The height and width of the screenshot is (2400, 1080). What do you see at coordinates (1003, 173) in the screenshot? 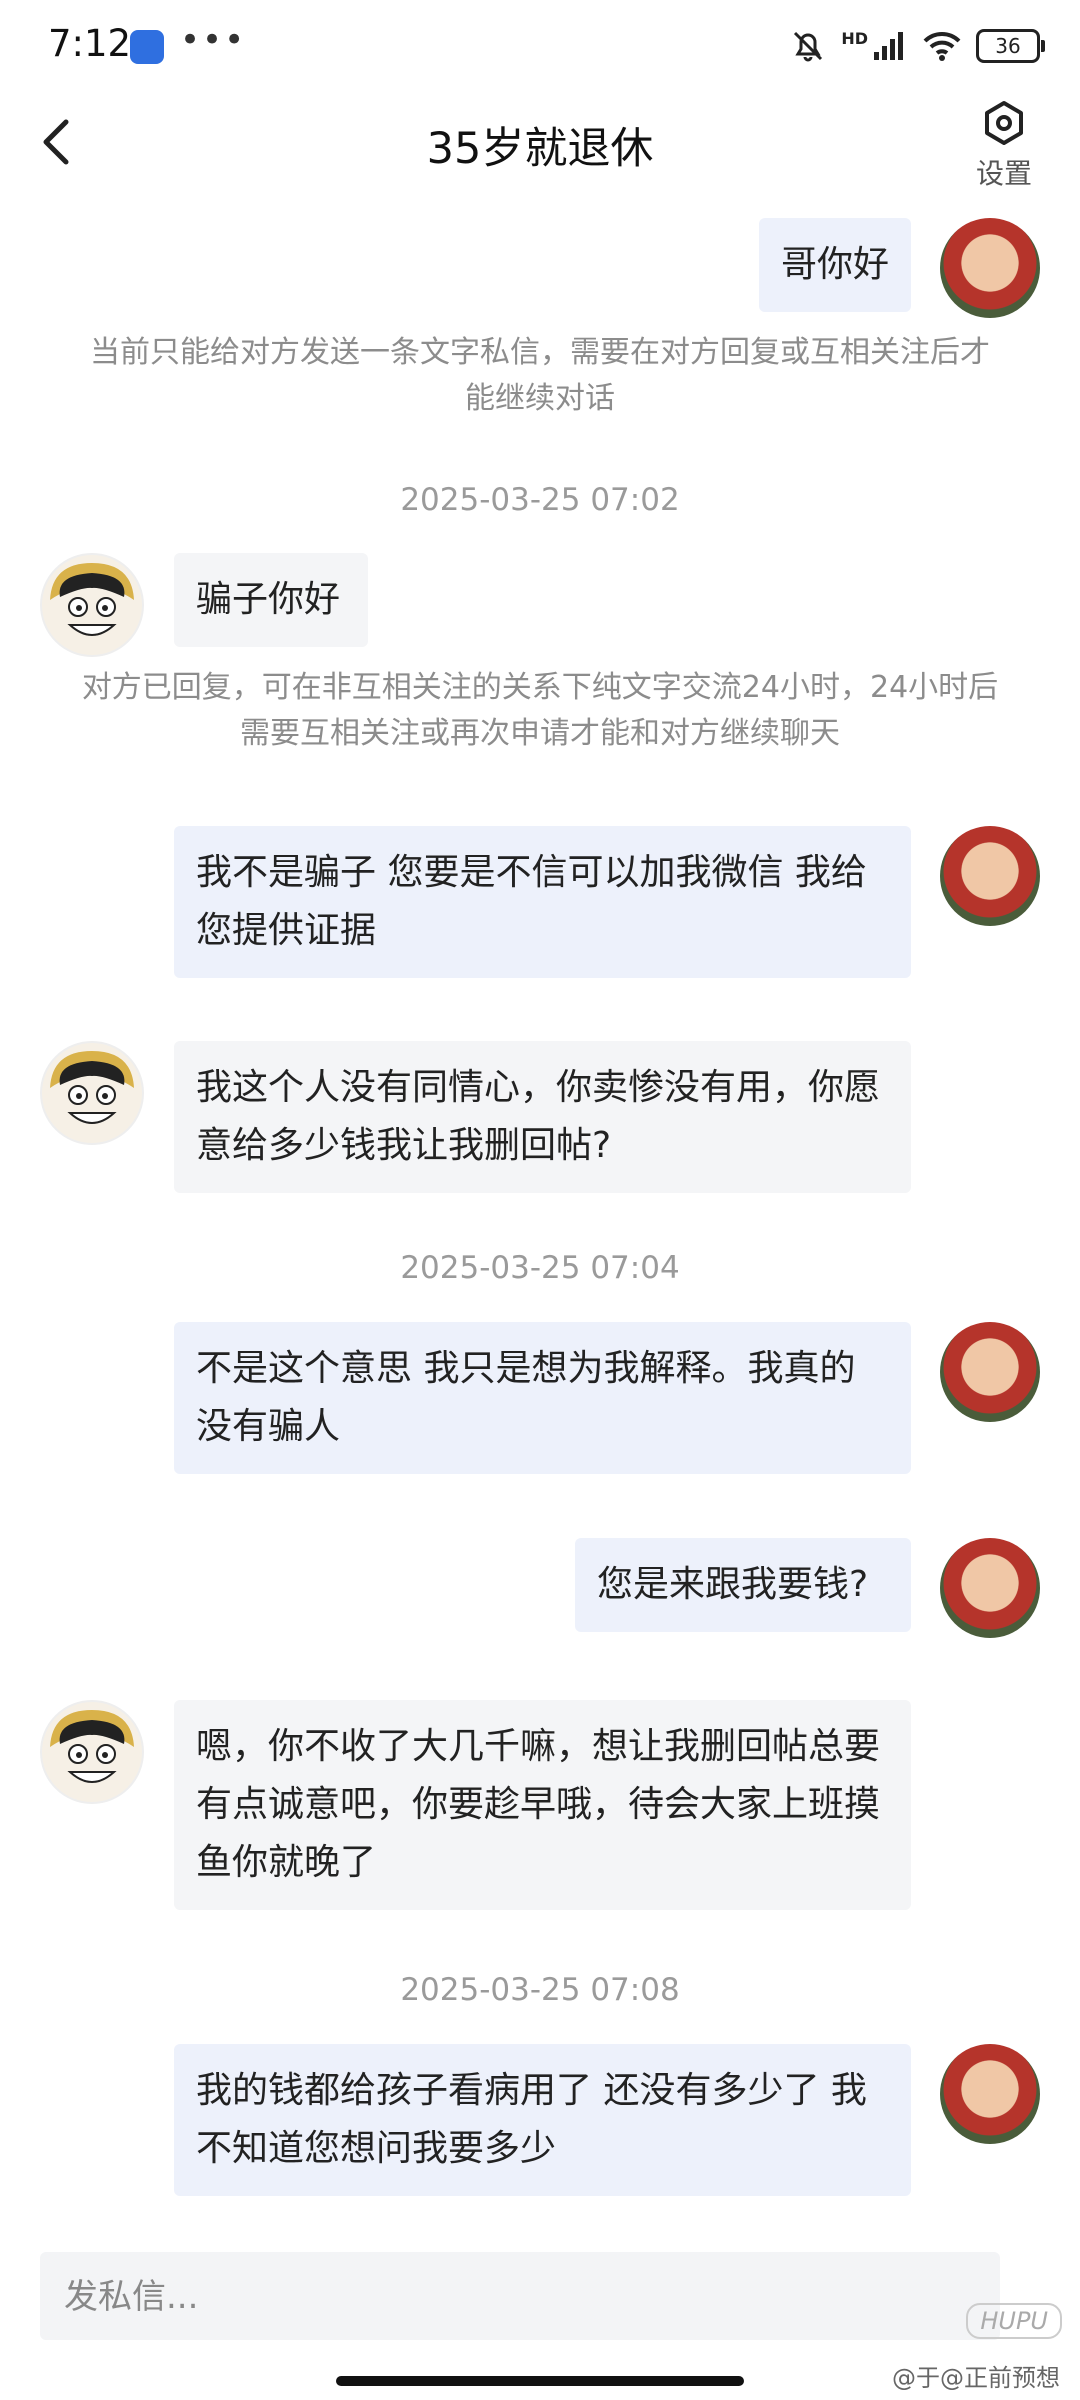
I see `settings-label: 设置` at bounding box center [1003, 173].